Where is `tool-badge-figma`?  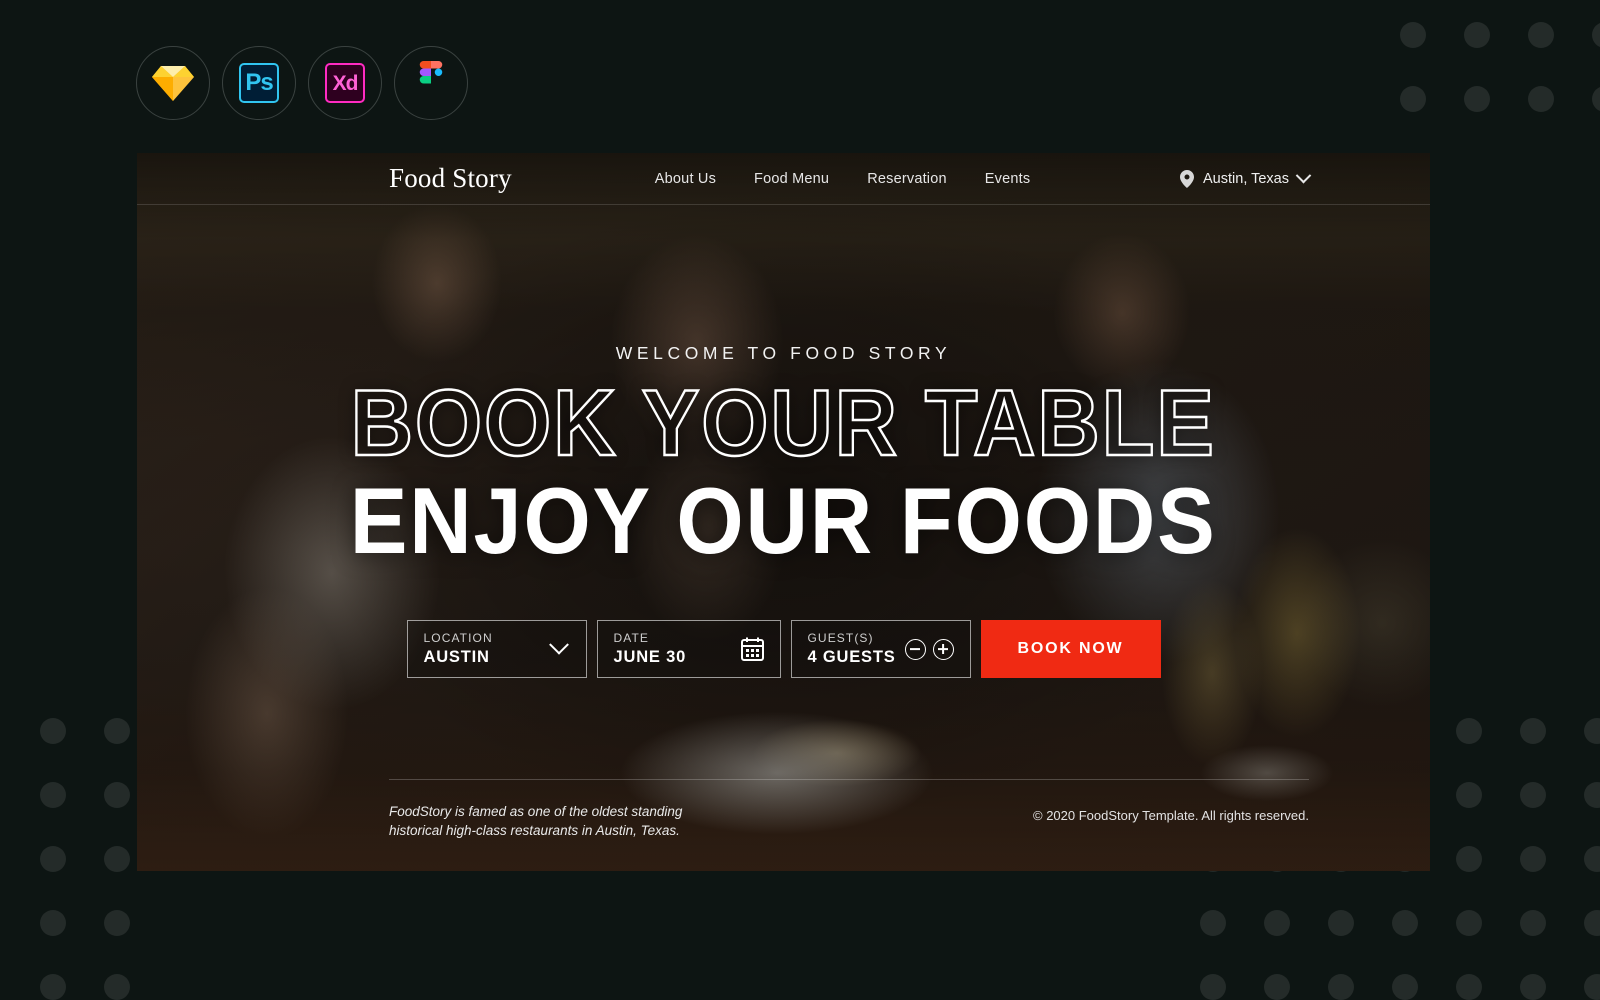
tool-badge-figma is located at coordinates (431, 83).